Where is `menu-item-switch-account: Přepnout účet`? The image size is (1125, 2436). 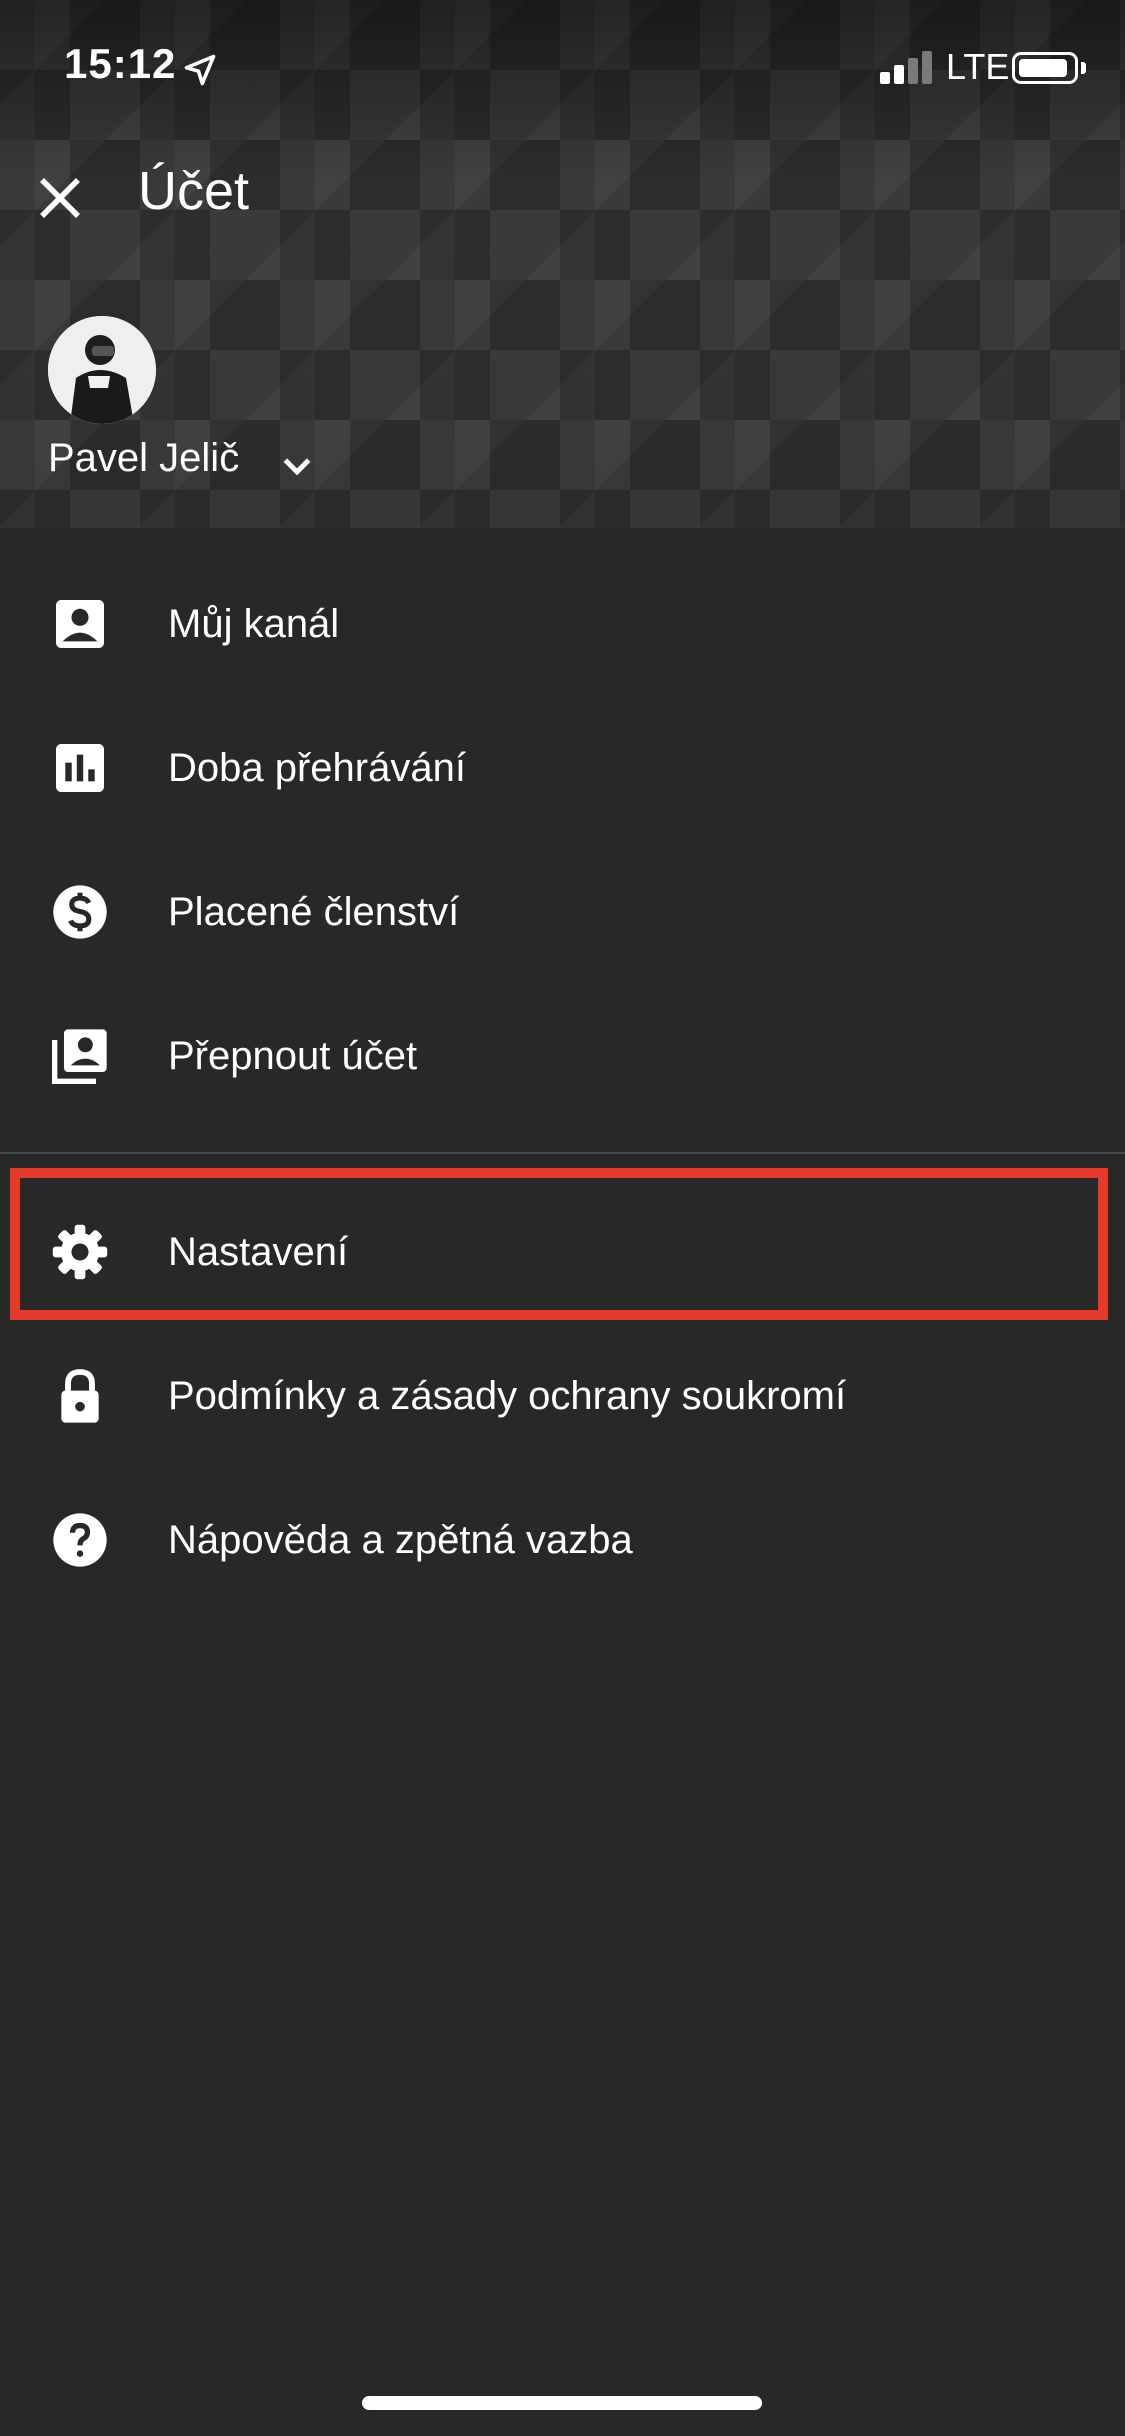 menu-item-switch-account: Přepnout účet is located at coordinates (562, 1056).